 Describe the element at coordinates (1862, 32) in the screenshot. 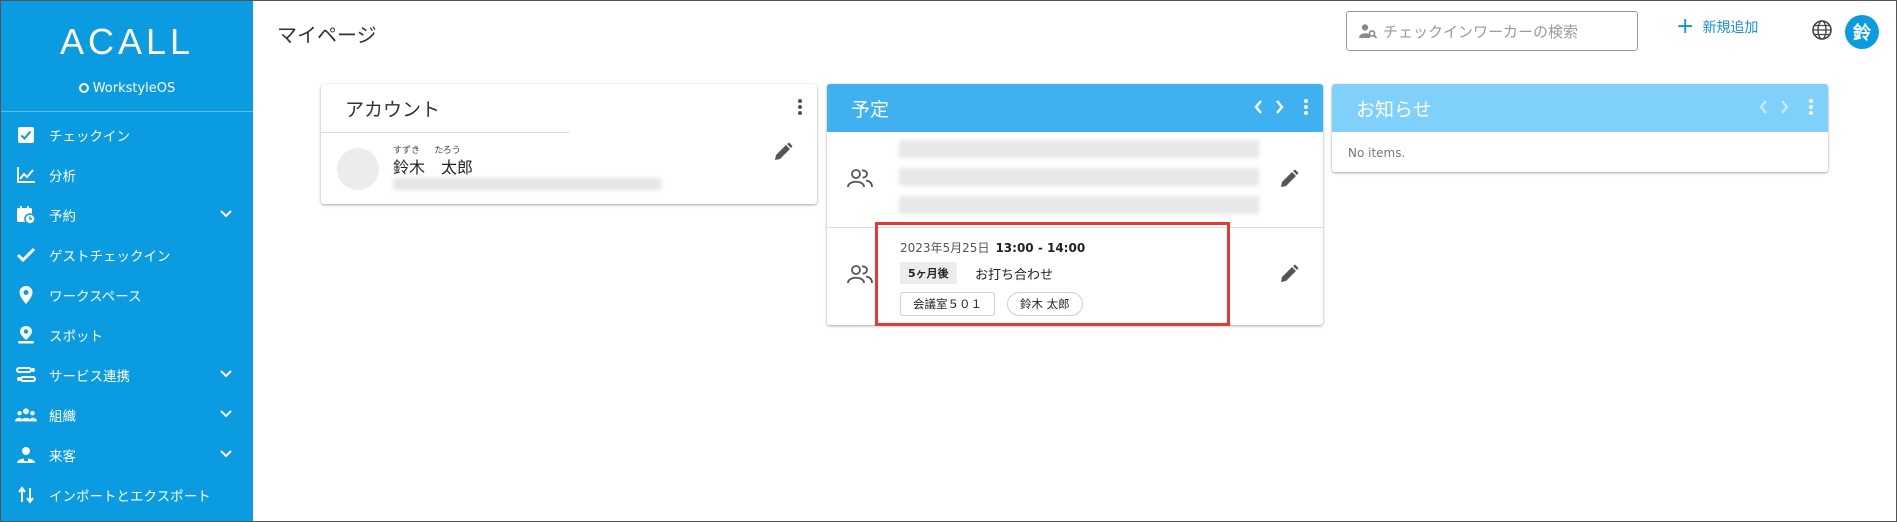

I see `user-avatar: 鈴` at that location.